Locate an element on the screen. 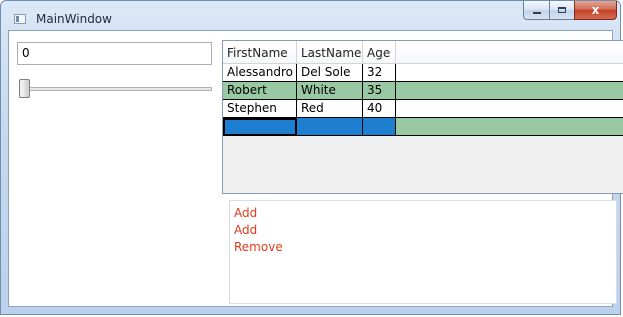 This screenshot has height=317, width=623. datagrid-header-row: FirstName LastName Age is located at coordinates (423, 52).